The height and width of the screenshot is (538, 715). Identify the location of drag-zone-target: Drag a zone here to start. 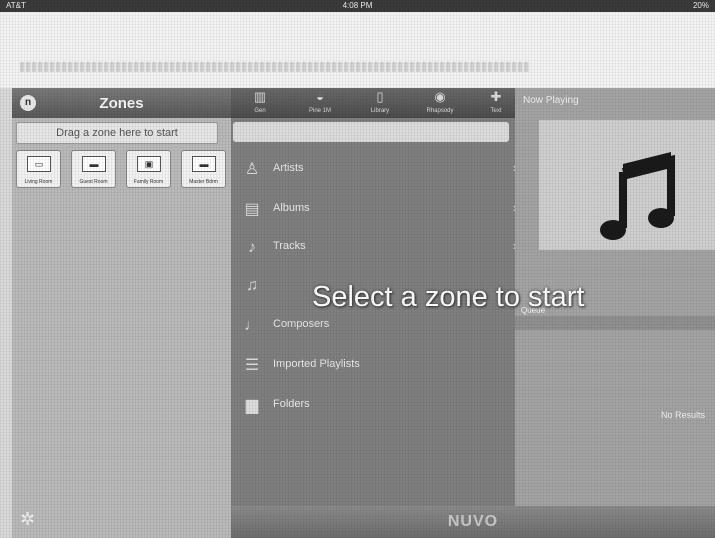
(117, 133).